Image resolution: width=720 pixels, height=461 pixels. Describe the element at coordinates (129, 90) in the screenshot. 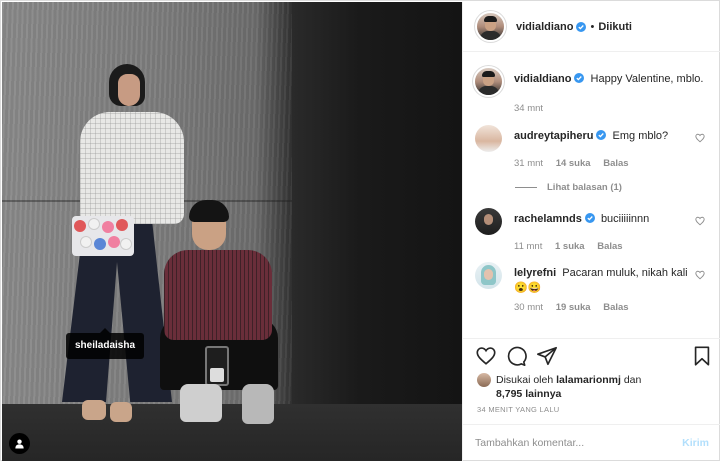

I see `woman-face` at that location.